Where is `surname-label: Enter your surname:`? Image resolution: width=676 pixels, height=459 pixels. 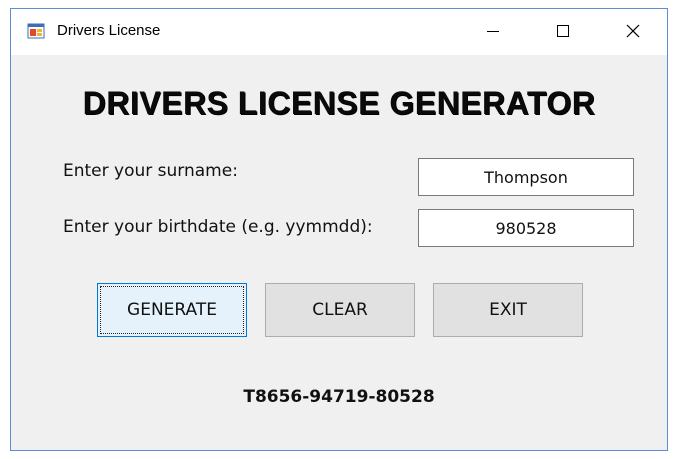
surname-label: Enter your surname: is located at coordinates (150, 171).